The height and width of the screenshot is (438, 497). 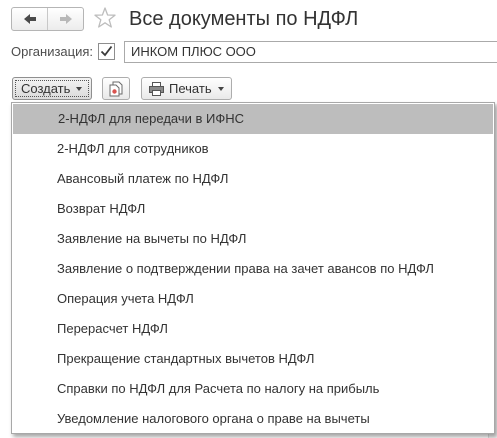 I want to click on print-button: Печать, so click(x=186, y=88).